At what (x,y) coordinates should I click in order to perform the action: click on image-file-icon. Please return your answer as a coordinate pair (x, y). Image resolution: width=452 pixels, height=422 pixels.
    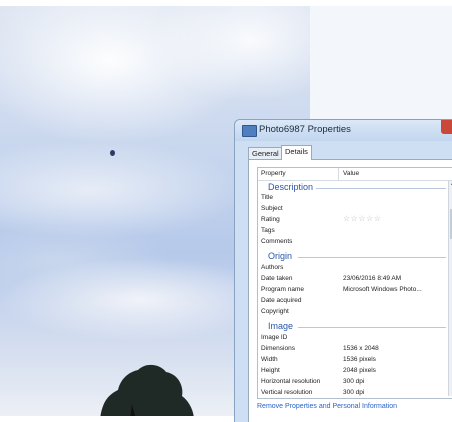
    Looking at the image, I should click on (249, 131).